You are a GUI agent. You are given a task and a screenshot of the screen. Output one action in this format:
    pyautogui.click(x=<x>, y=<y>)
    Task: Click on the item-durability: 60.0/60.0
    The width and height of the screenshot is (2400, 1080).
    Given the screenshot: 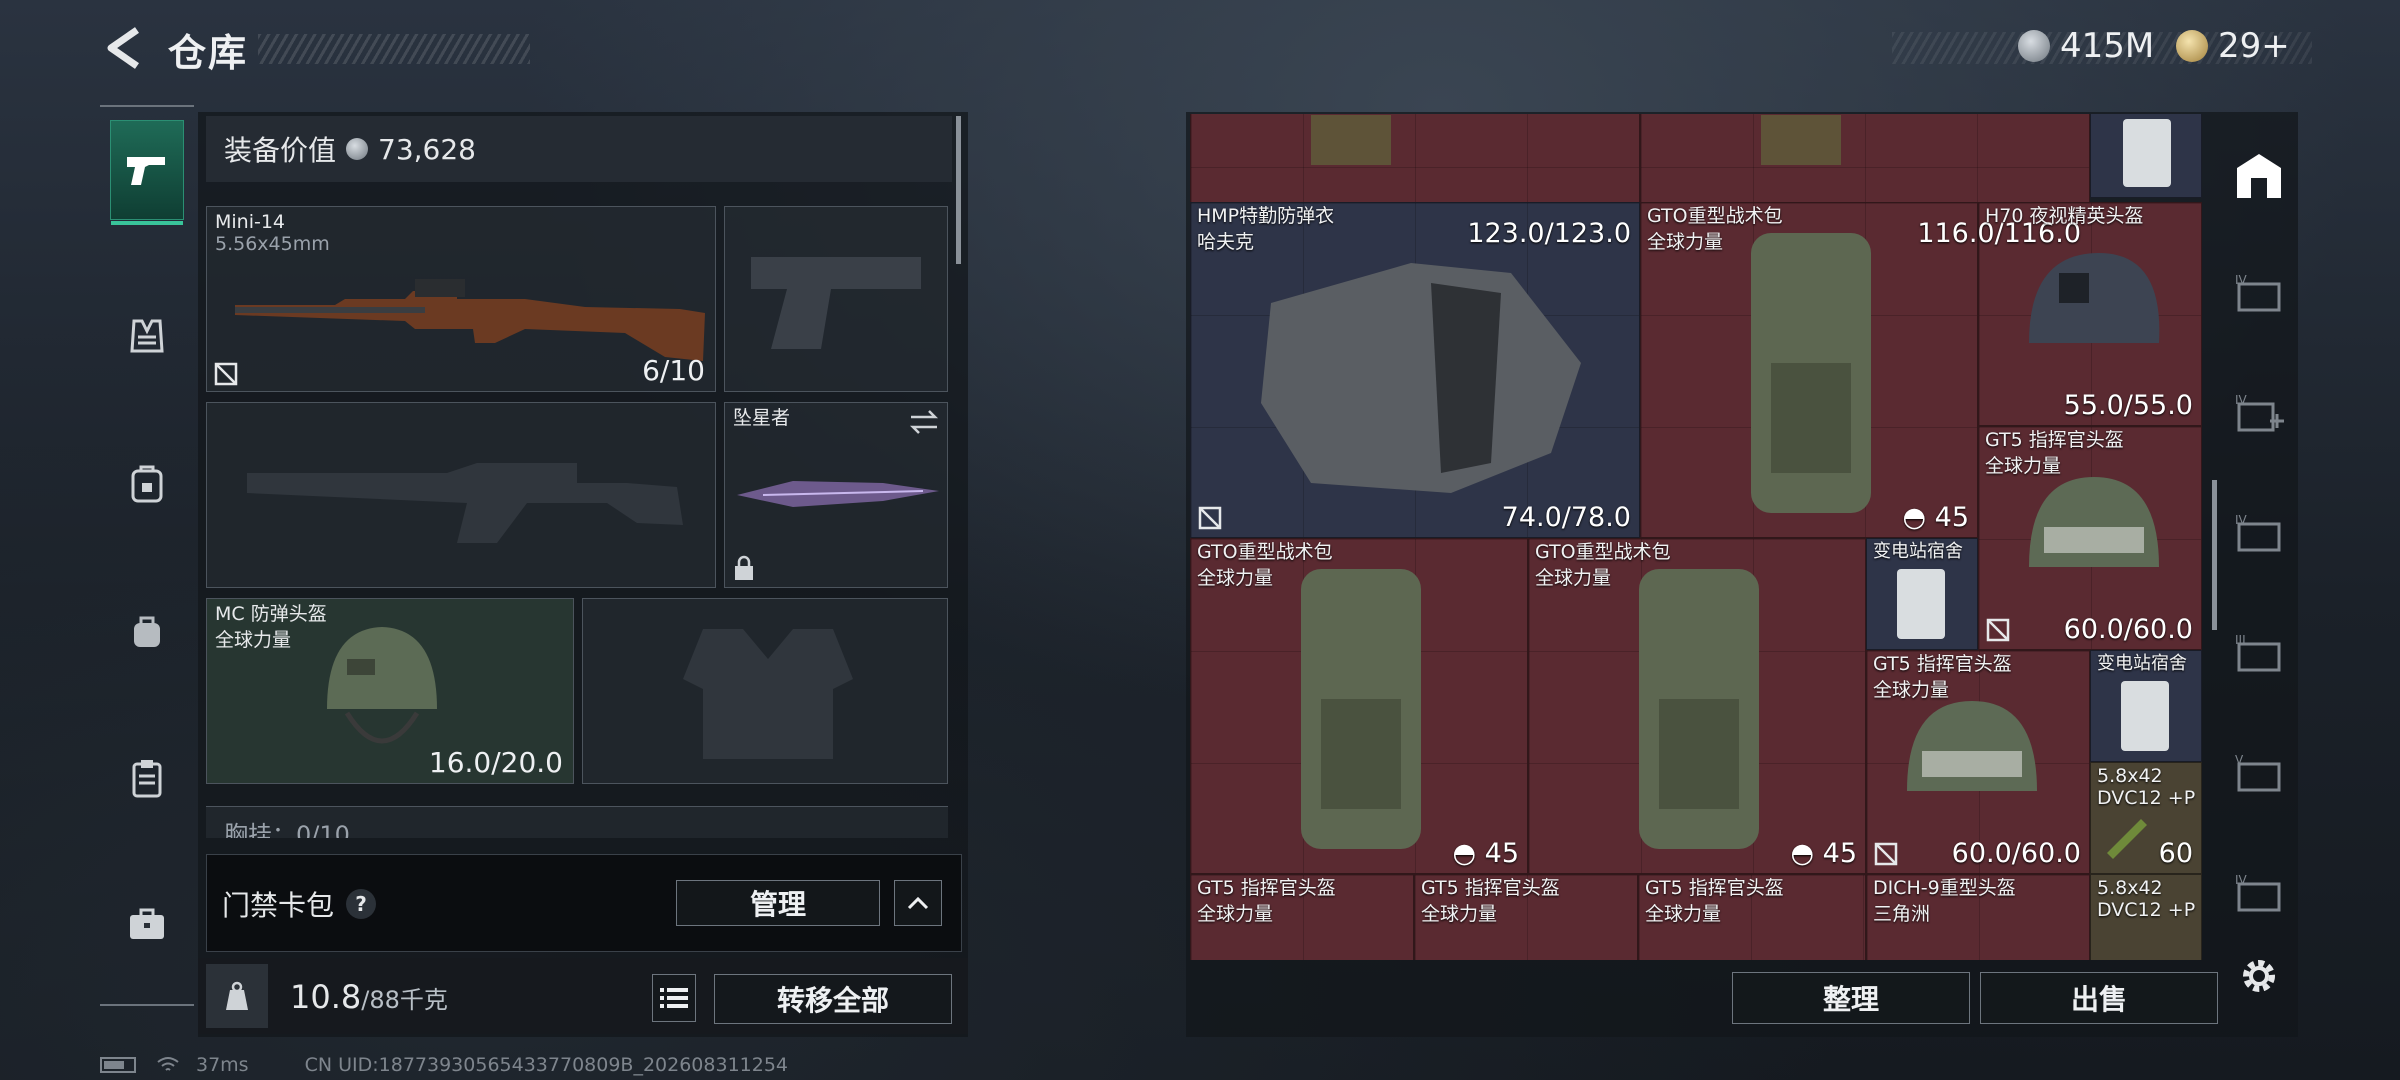 What is the action you would take?
    pyautogui.click(x=2016, y=853)
    